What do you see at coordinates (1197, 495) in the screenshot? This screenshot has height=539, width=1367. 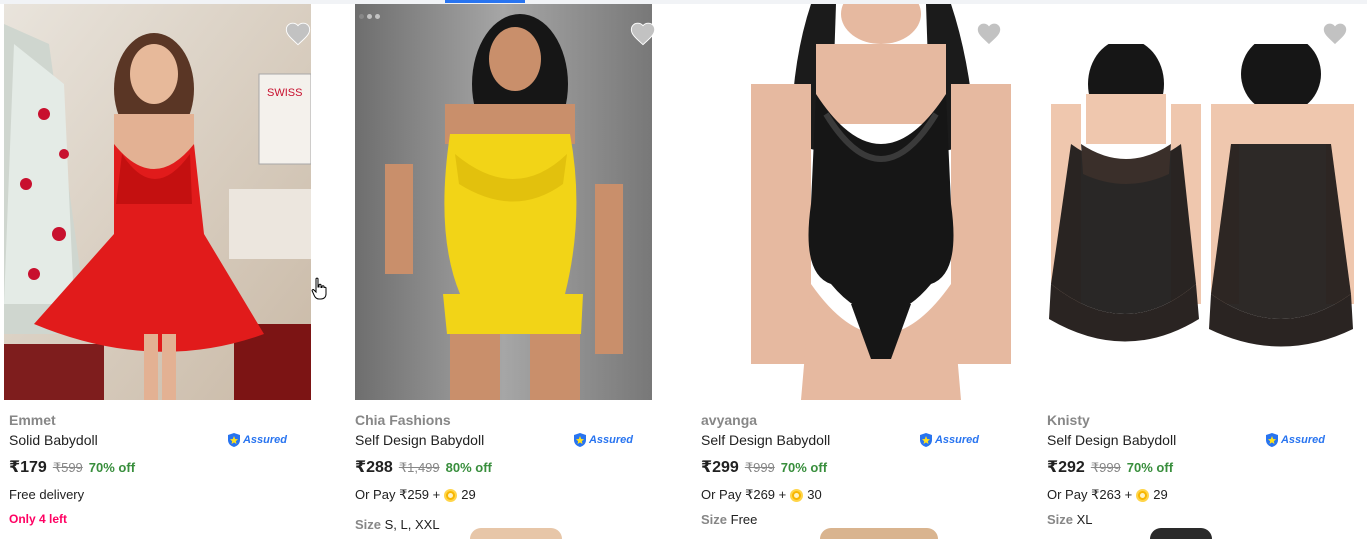 I see `supercoin-offer: Or Pay ₹263 + 29` at bounding box center [1197, 495].